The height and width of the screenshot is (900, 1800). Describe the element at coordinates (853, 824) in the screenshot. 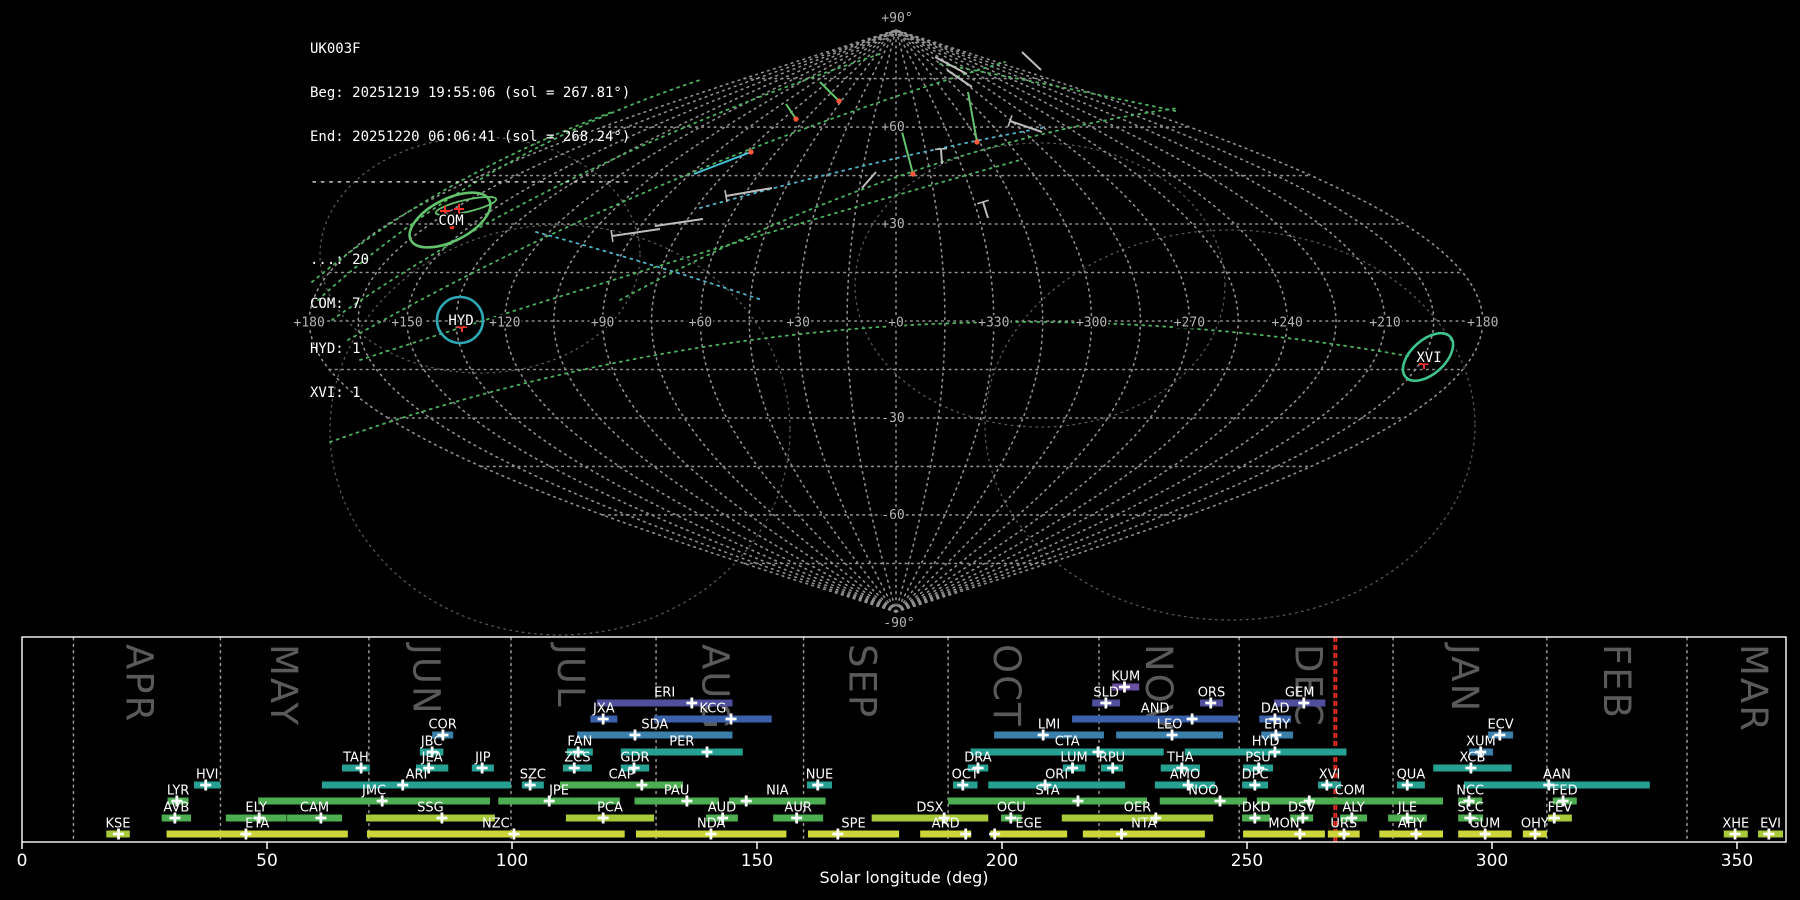

I see `shower-label-SPE: SPE` at that location.